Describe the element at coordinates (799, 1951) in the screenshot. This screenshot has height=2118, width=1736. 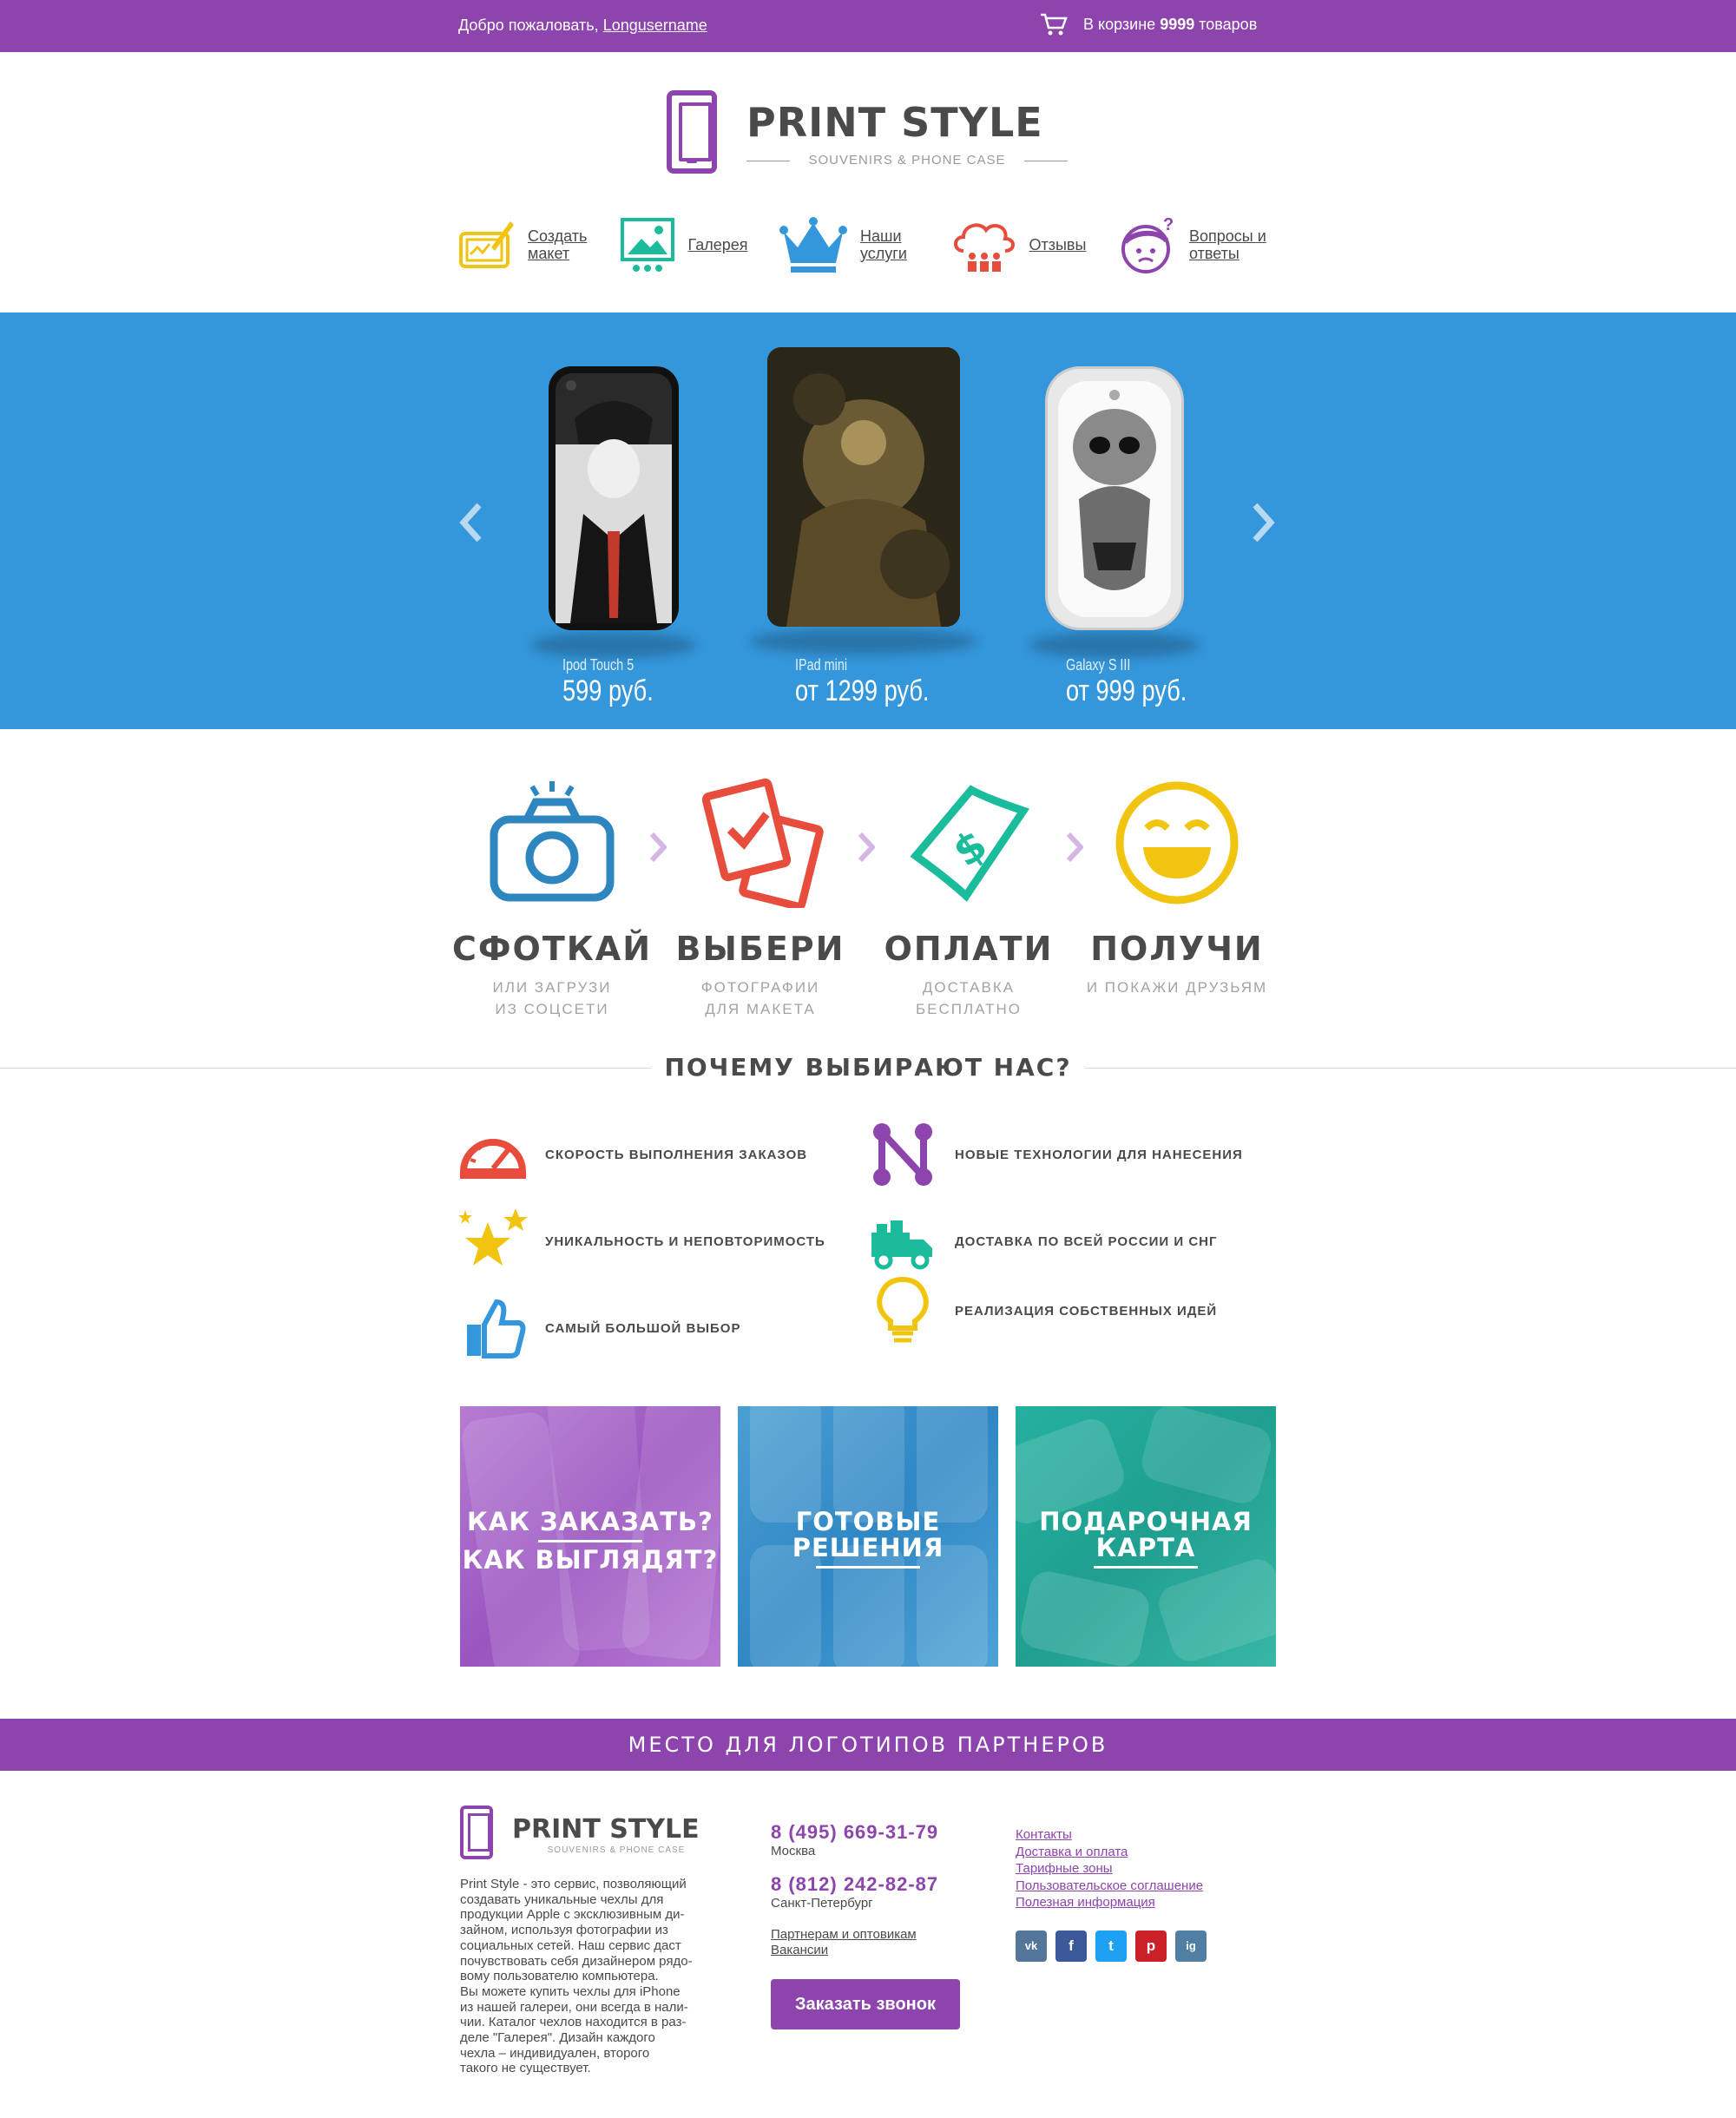
I see `jobs-link: Вакансии` at that location.